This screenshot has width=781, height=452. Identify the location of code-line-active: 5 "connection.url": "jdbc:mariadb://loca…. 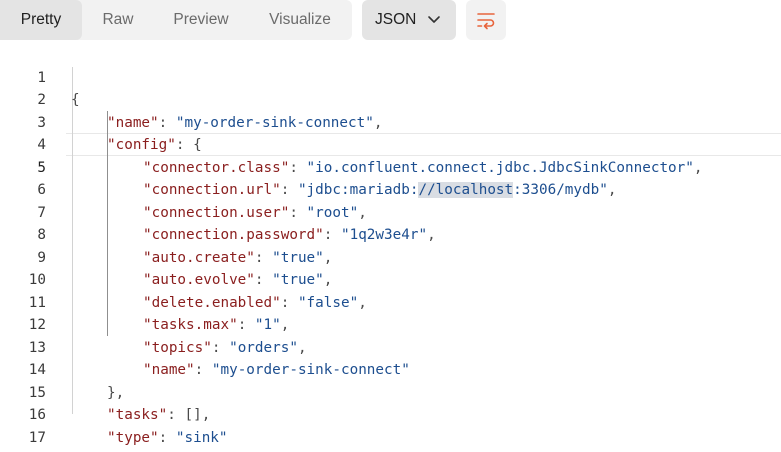
(390, 166).